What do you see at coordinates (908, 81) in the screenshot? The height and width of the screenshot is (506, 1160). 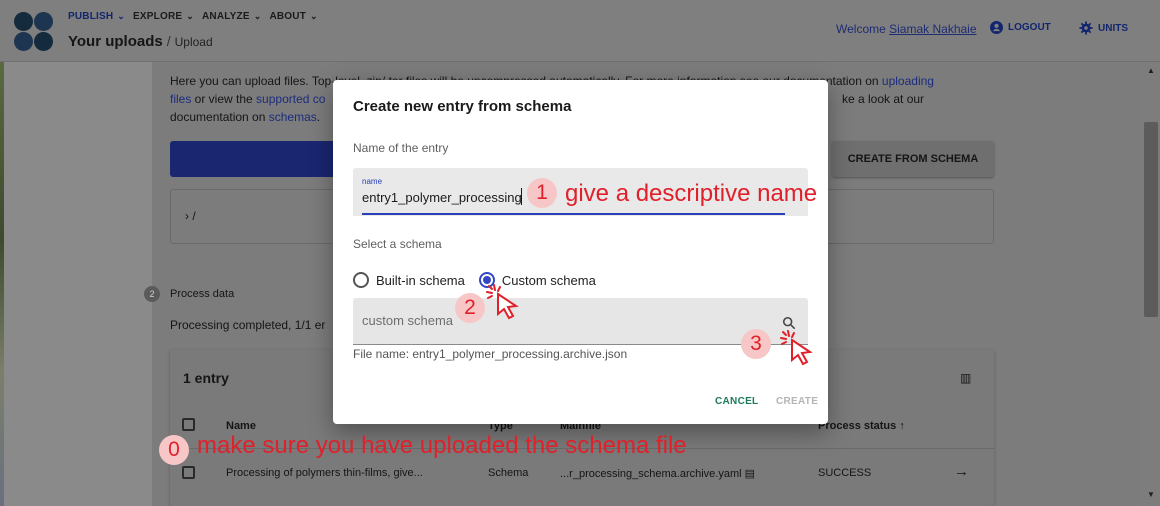 I see `uploading-link: uploading` at bounding box center [908, 81].